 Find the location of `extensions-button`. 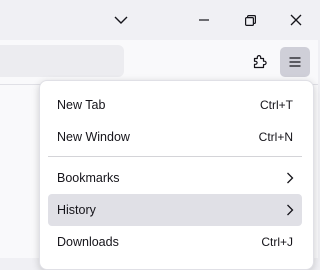

extensions-button is located at coordinates (260, 61).